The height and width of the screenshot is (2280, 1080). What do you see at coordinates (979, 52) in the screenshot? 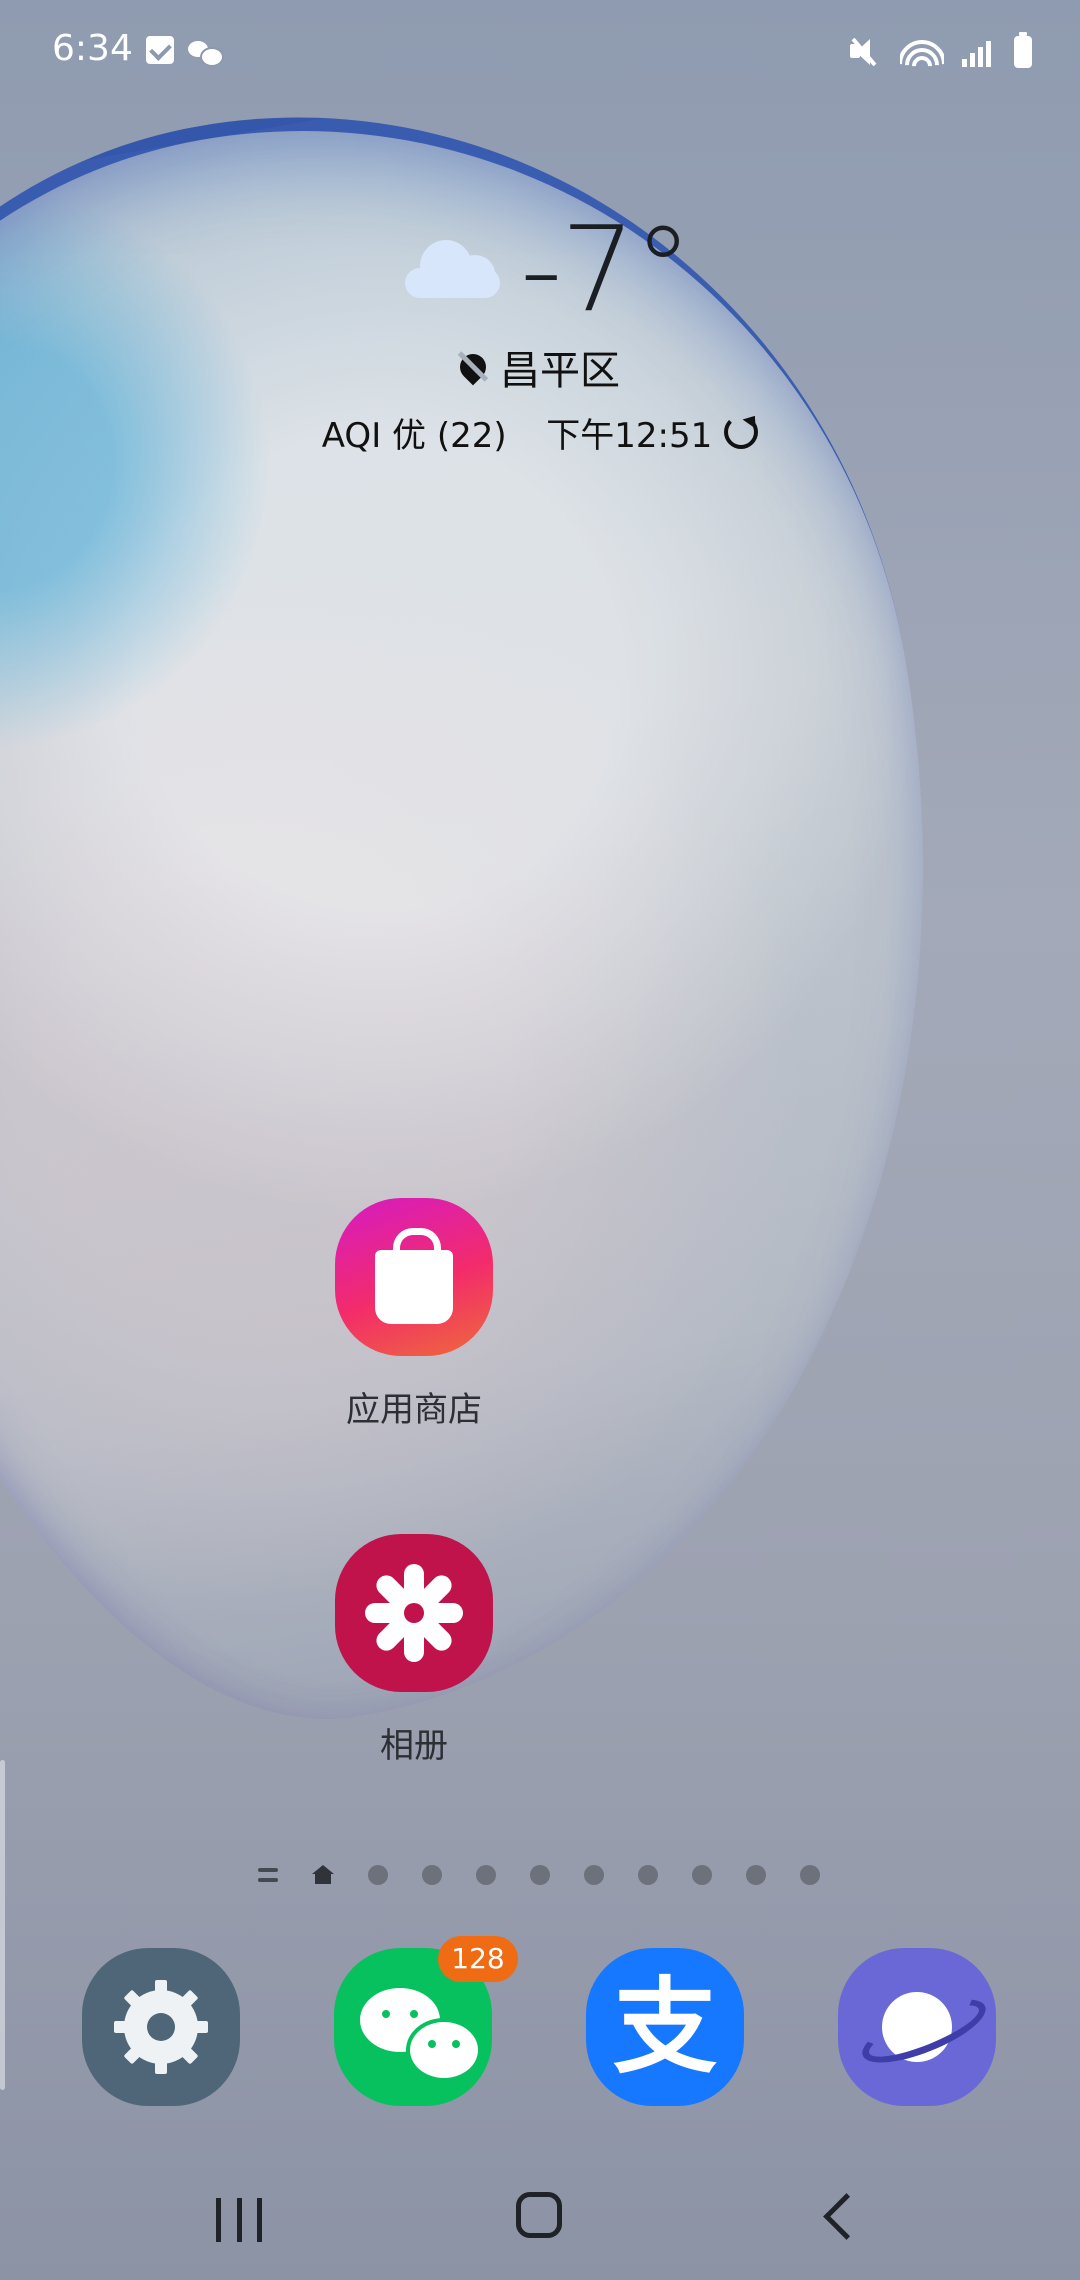
I see `signal-icon` at bounding box center [979, 52].